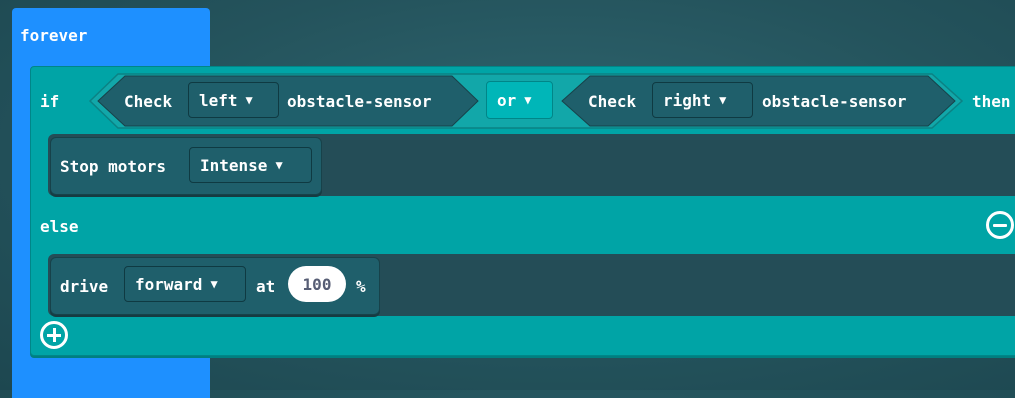 This screenshot has width=1015, height=398. What do you see at coordinates (687, 100) in the screenshot?
I see `right-side-value: right` at bounding box center [687, 100].